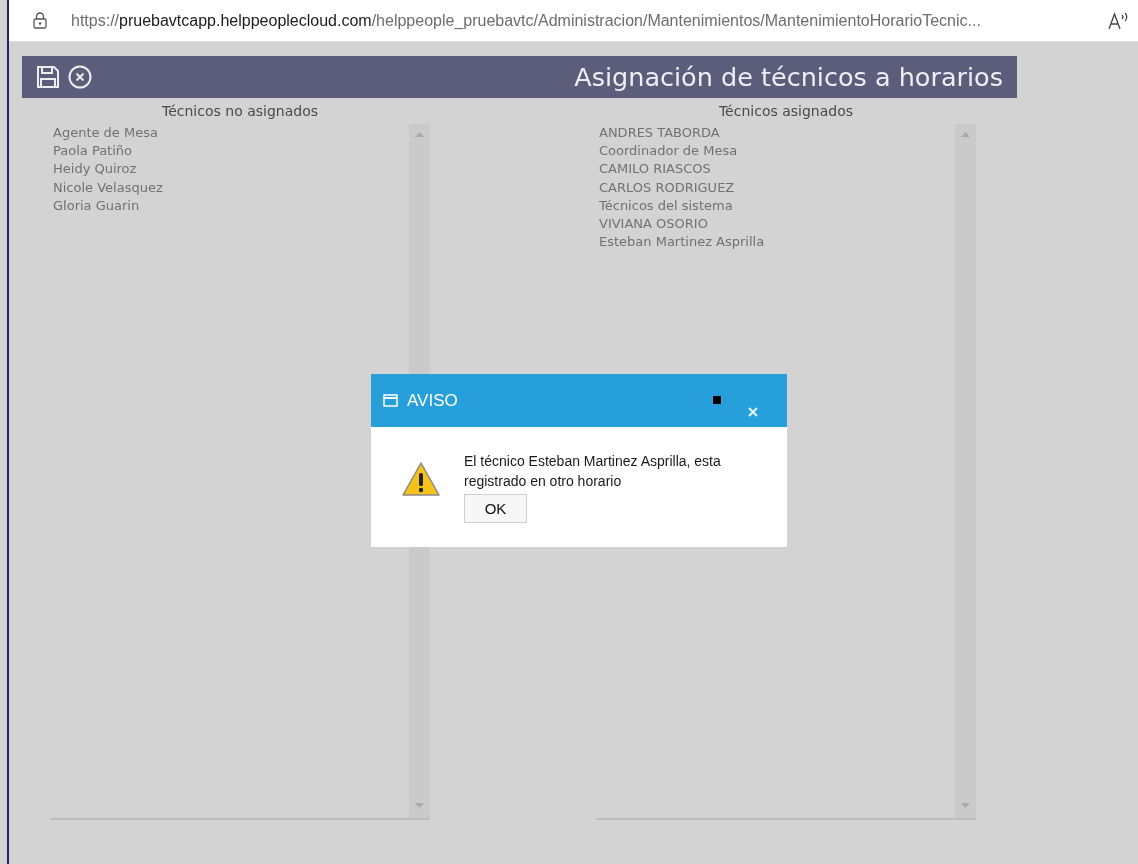  I want to click on list-title: Técnicos no asignados, so click(240, 111).